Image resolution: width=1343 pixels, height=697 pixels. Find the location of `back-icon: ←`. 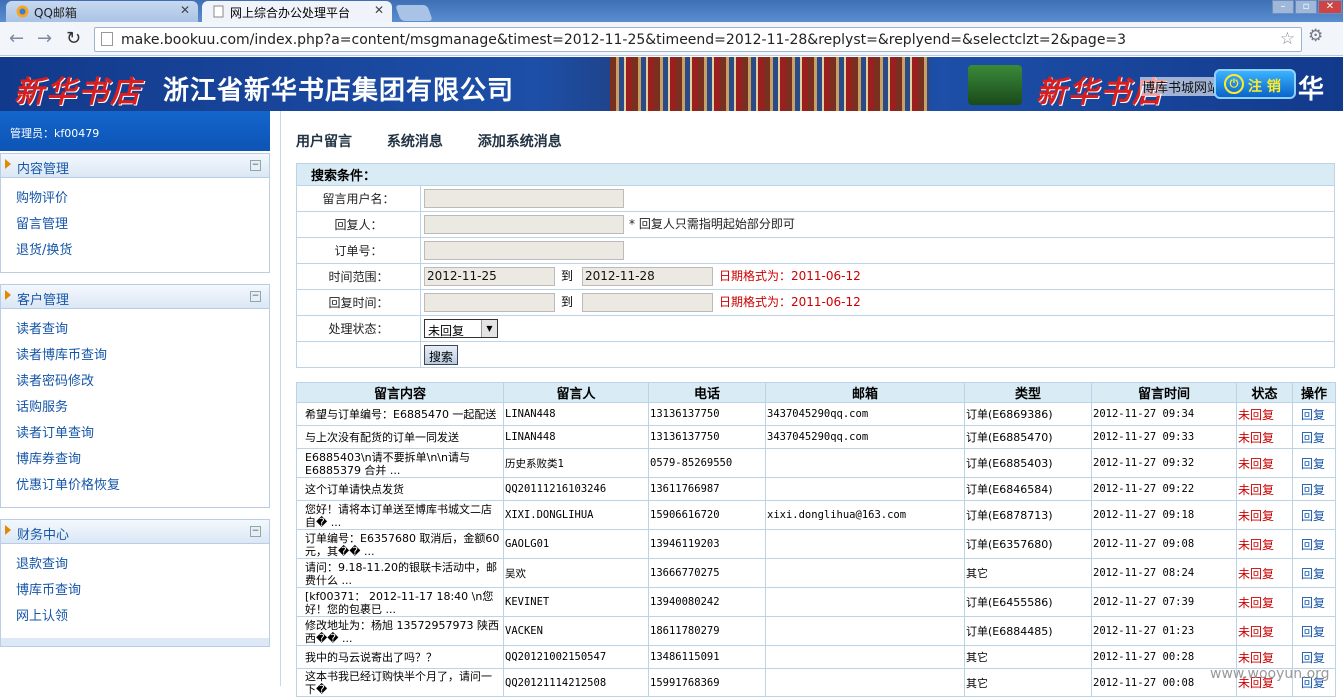

back-icon: ← is located at coordinates (16, 38).